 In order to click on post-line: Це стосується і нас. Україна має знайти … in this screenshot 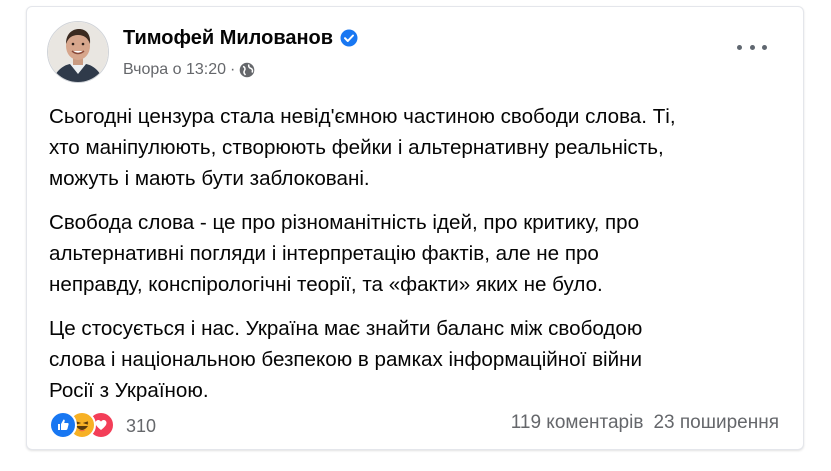, I will do `click(346, 328)`.